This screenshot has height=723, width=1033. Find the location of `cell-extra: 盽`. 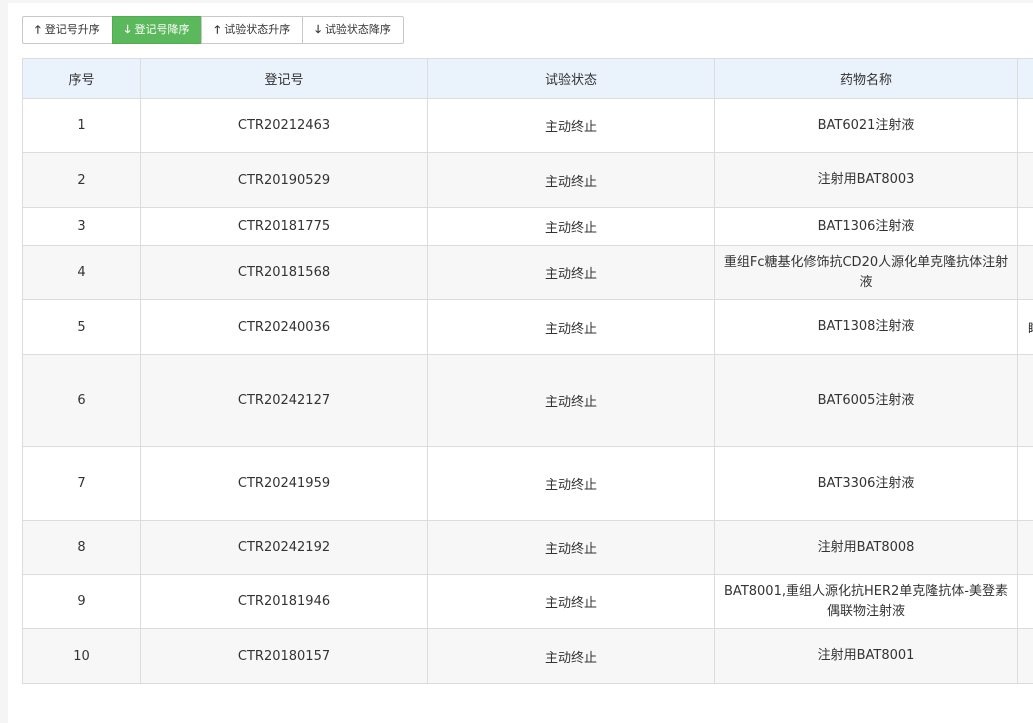

cell-extra: 盽 is located at coordinates (1025, 327).